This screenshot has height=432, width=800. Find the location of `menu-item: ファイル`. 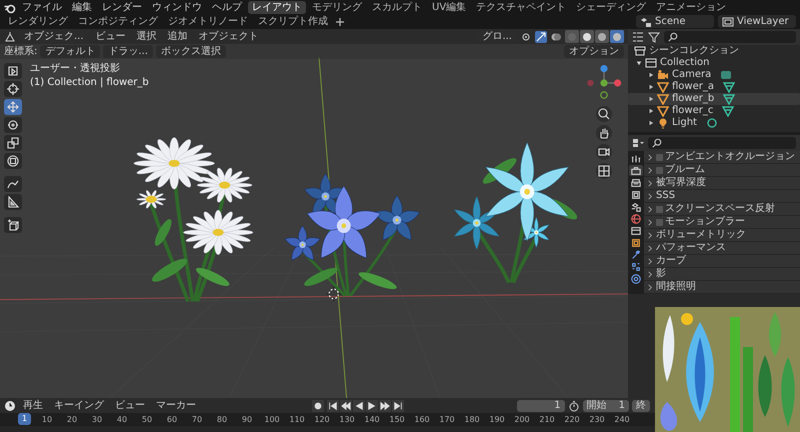

menu-item: ファイル is located at coordinates (42, 7).